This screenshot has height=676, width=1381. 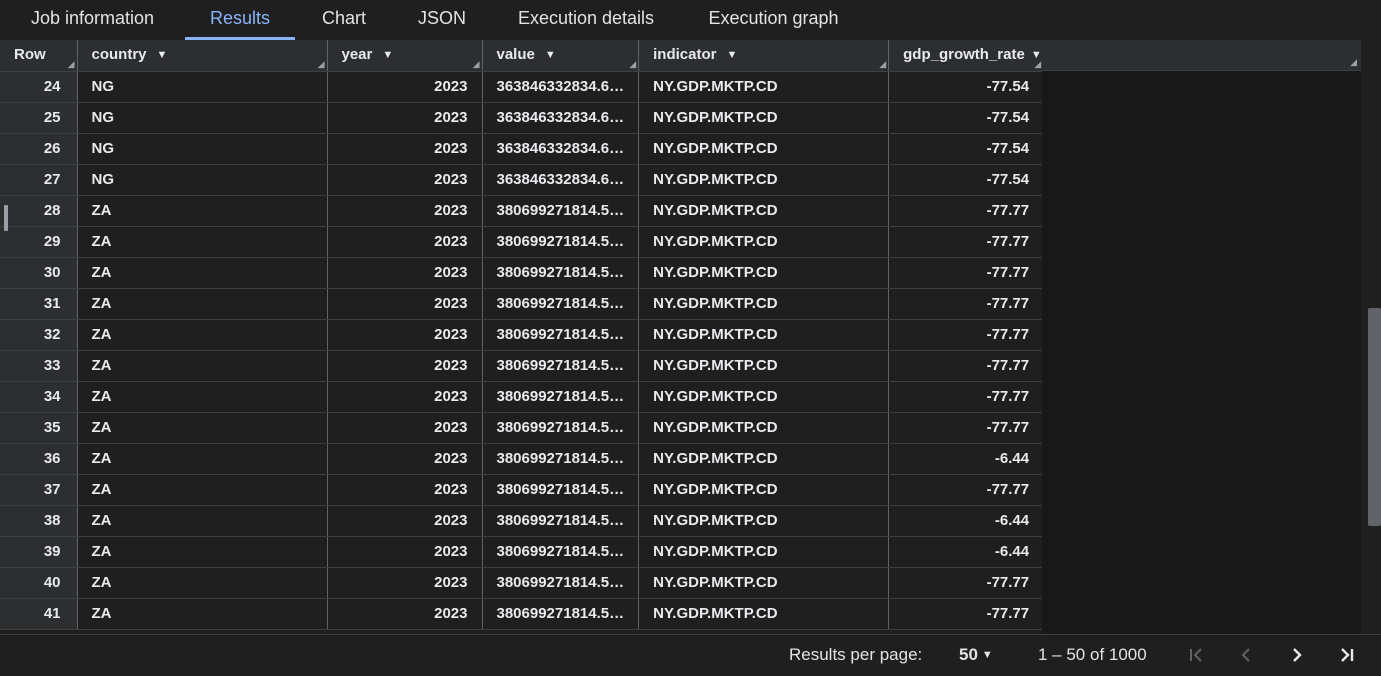 I want to click on tab-results: Results, so click(x=240, y=20).